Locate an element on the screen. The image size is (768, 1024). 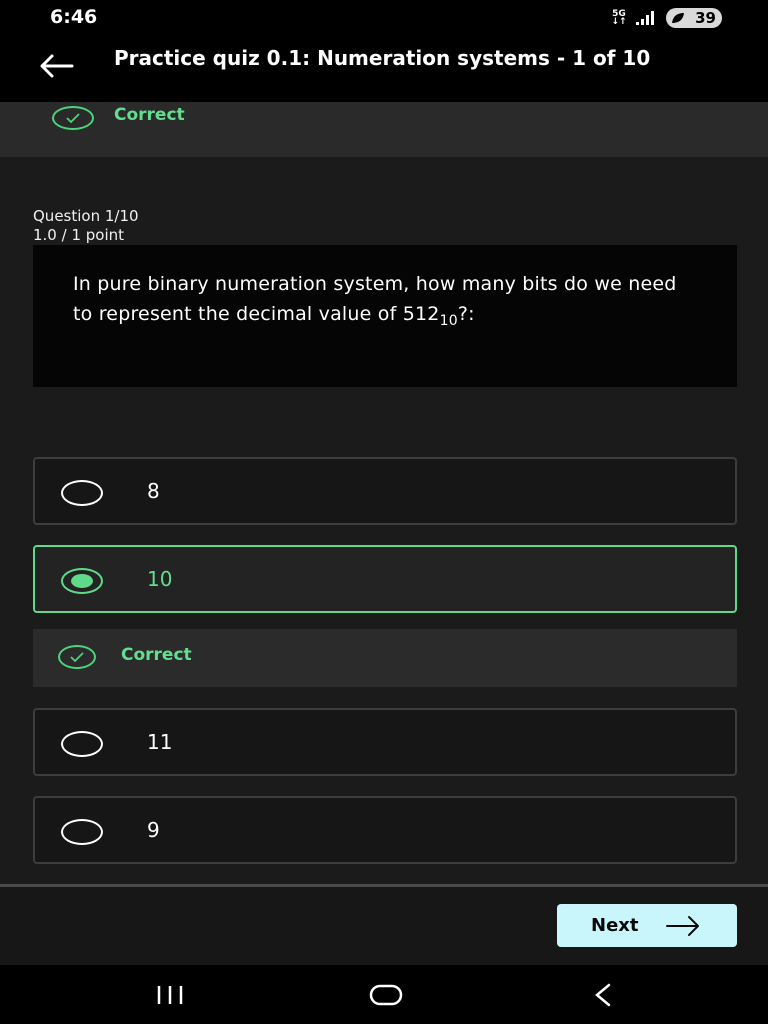
radio-button-selected is located at coordinates (82, 581).